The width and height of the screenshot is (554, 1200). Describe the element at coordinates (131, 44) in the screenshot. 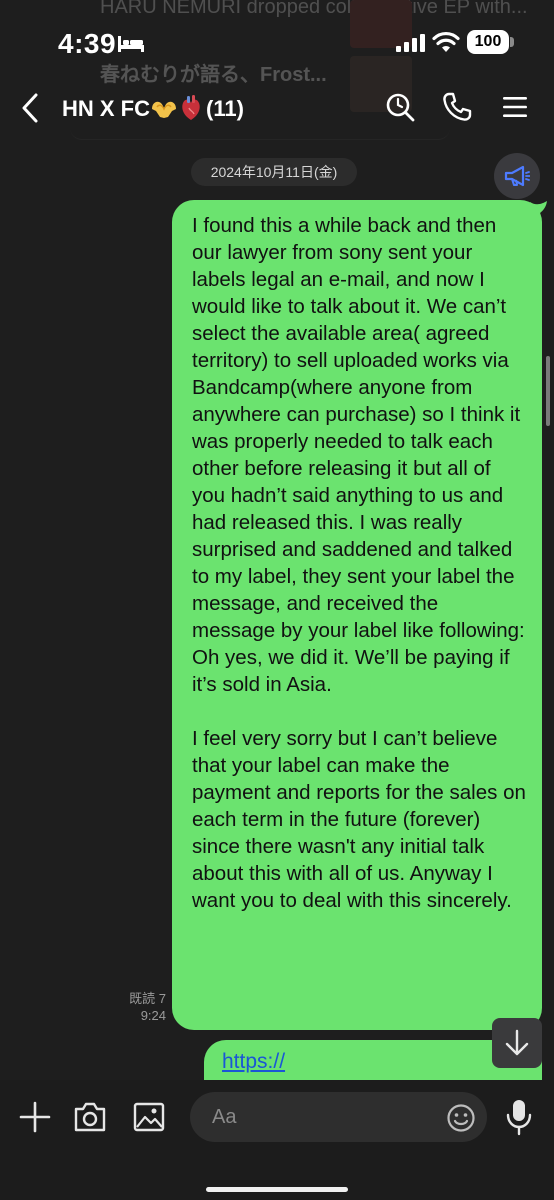

I see `bed-icon` at that location.